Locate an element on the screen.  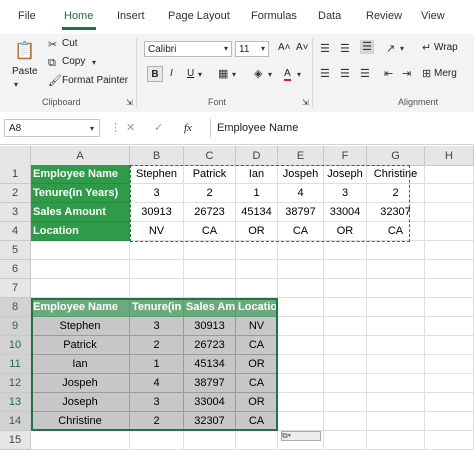
cell: NV is located at coordinates (257, 326).